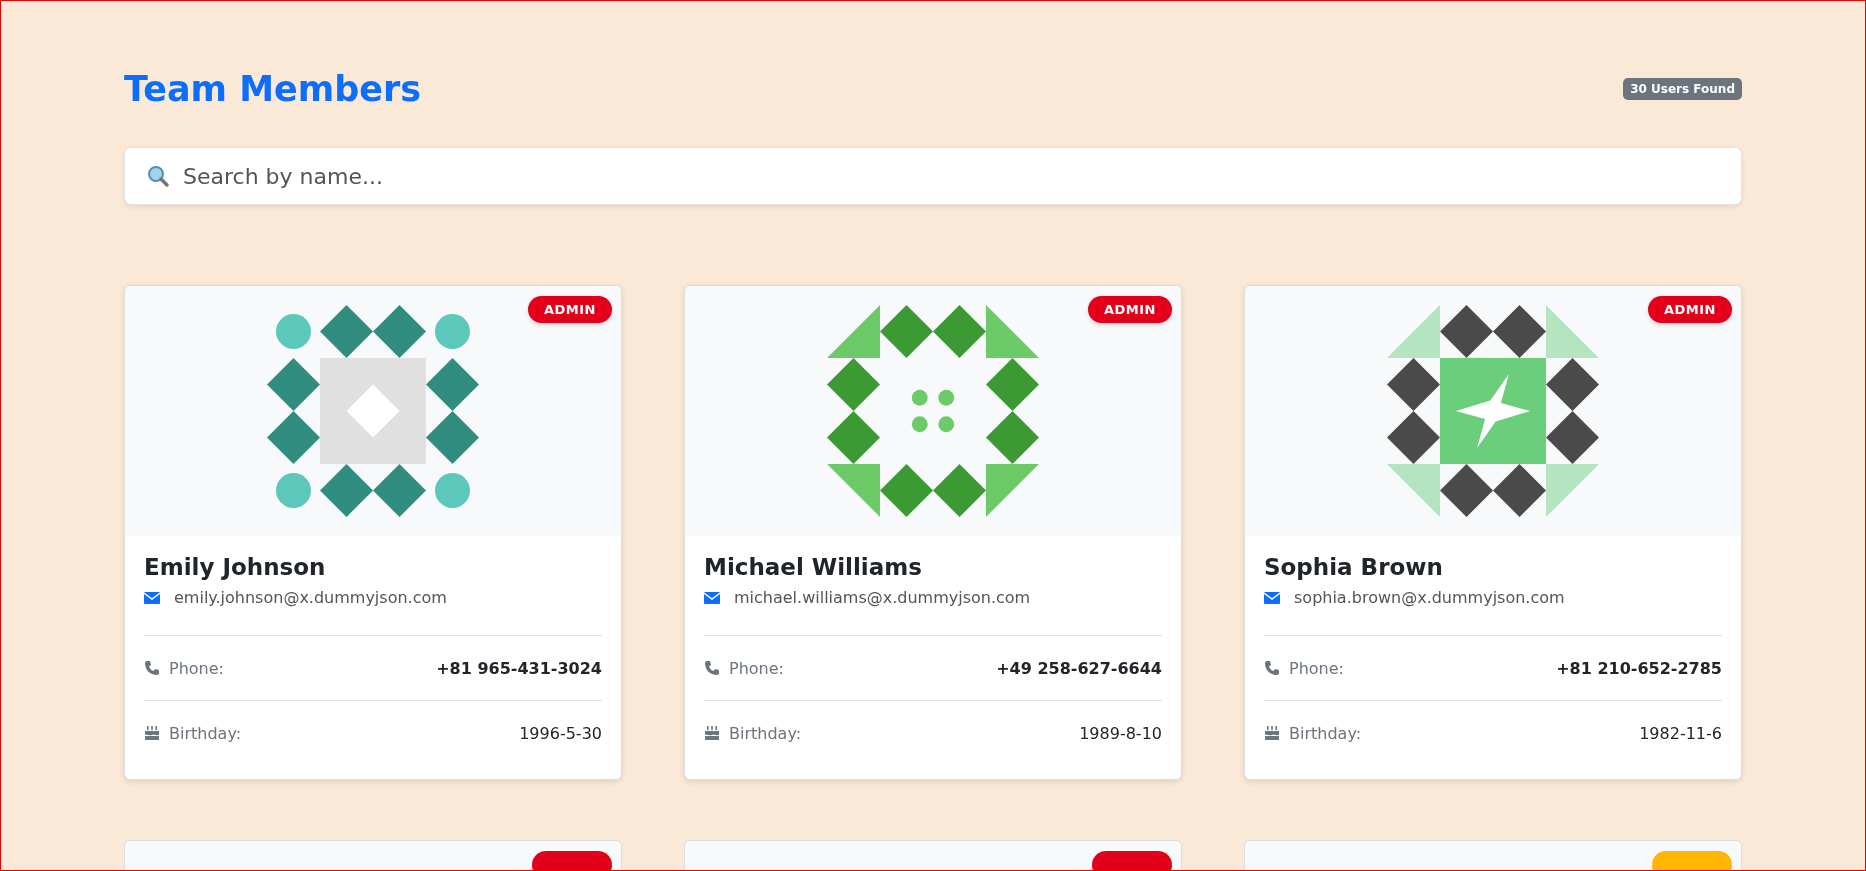  I want to click on search-icon, so click(158, 176).